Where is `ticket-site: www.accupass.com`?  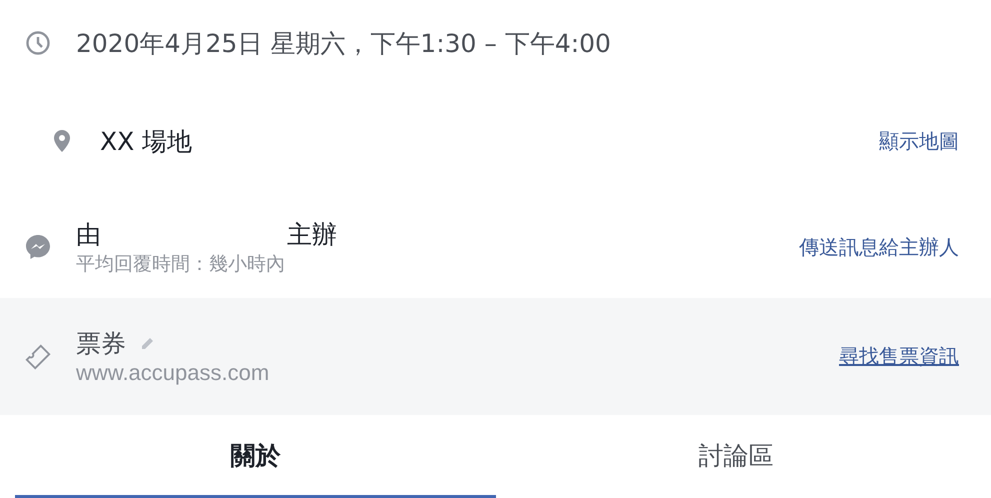
ticket-site: www.accupass.com is located at coordinates (173, 373).